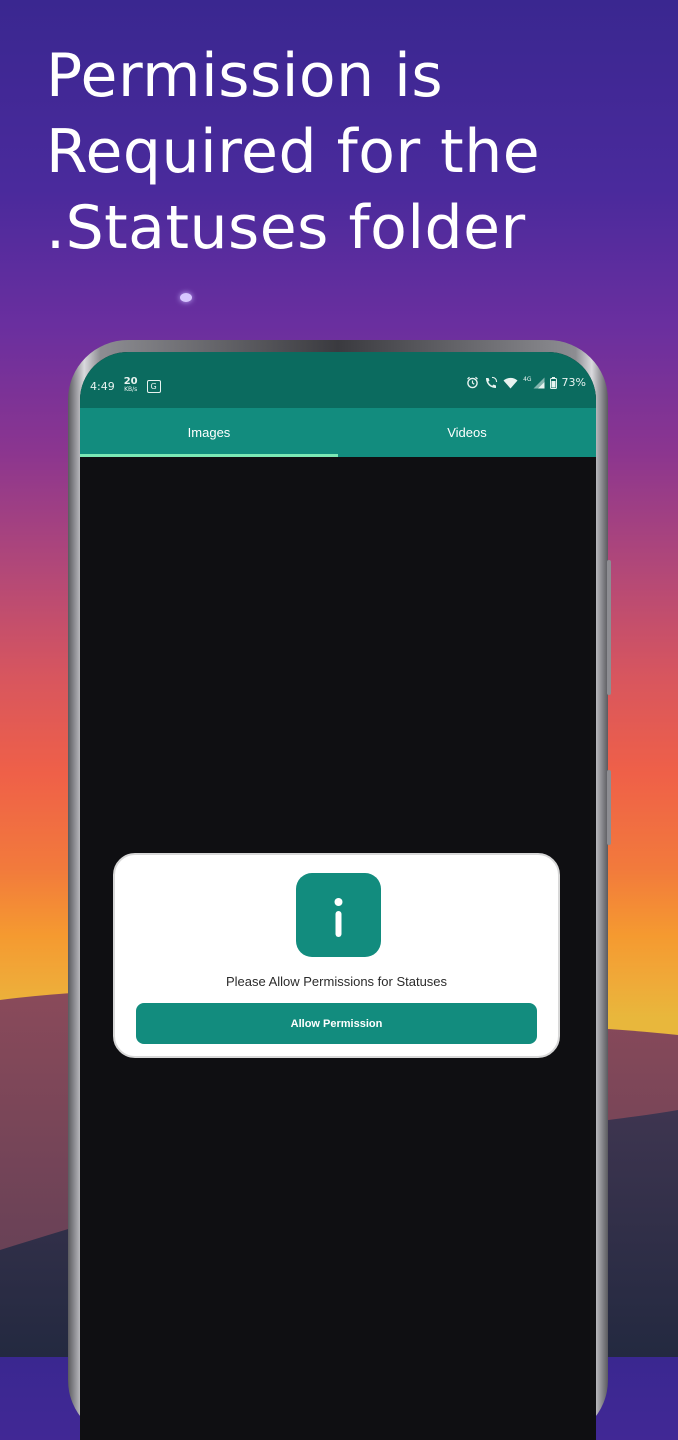 The height and width of the screenshot is (1440, 678). I want to click on sim-badge-icon: G, so click(153, 386).